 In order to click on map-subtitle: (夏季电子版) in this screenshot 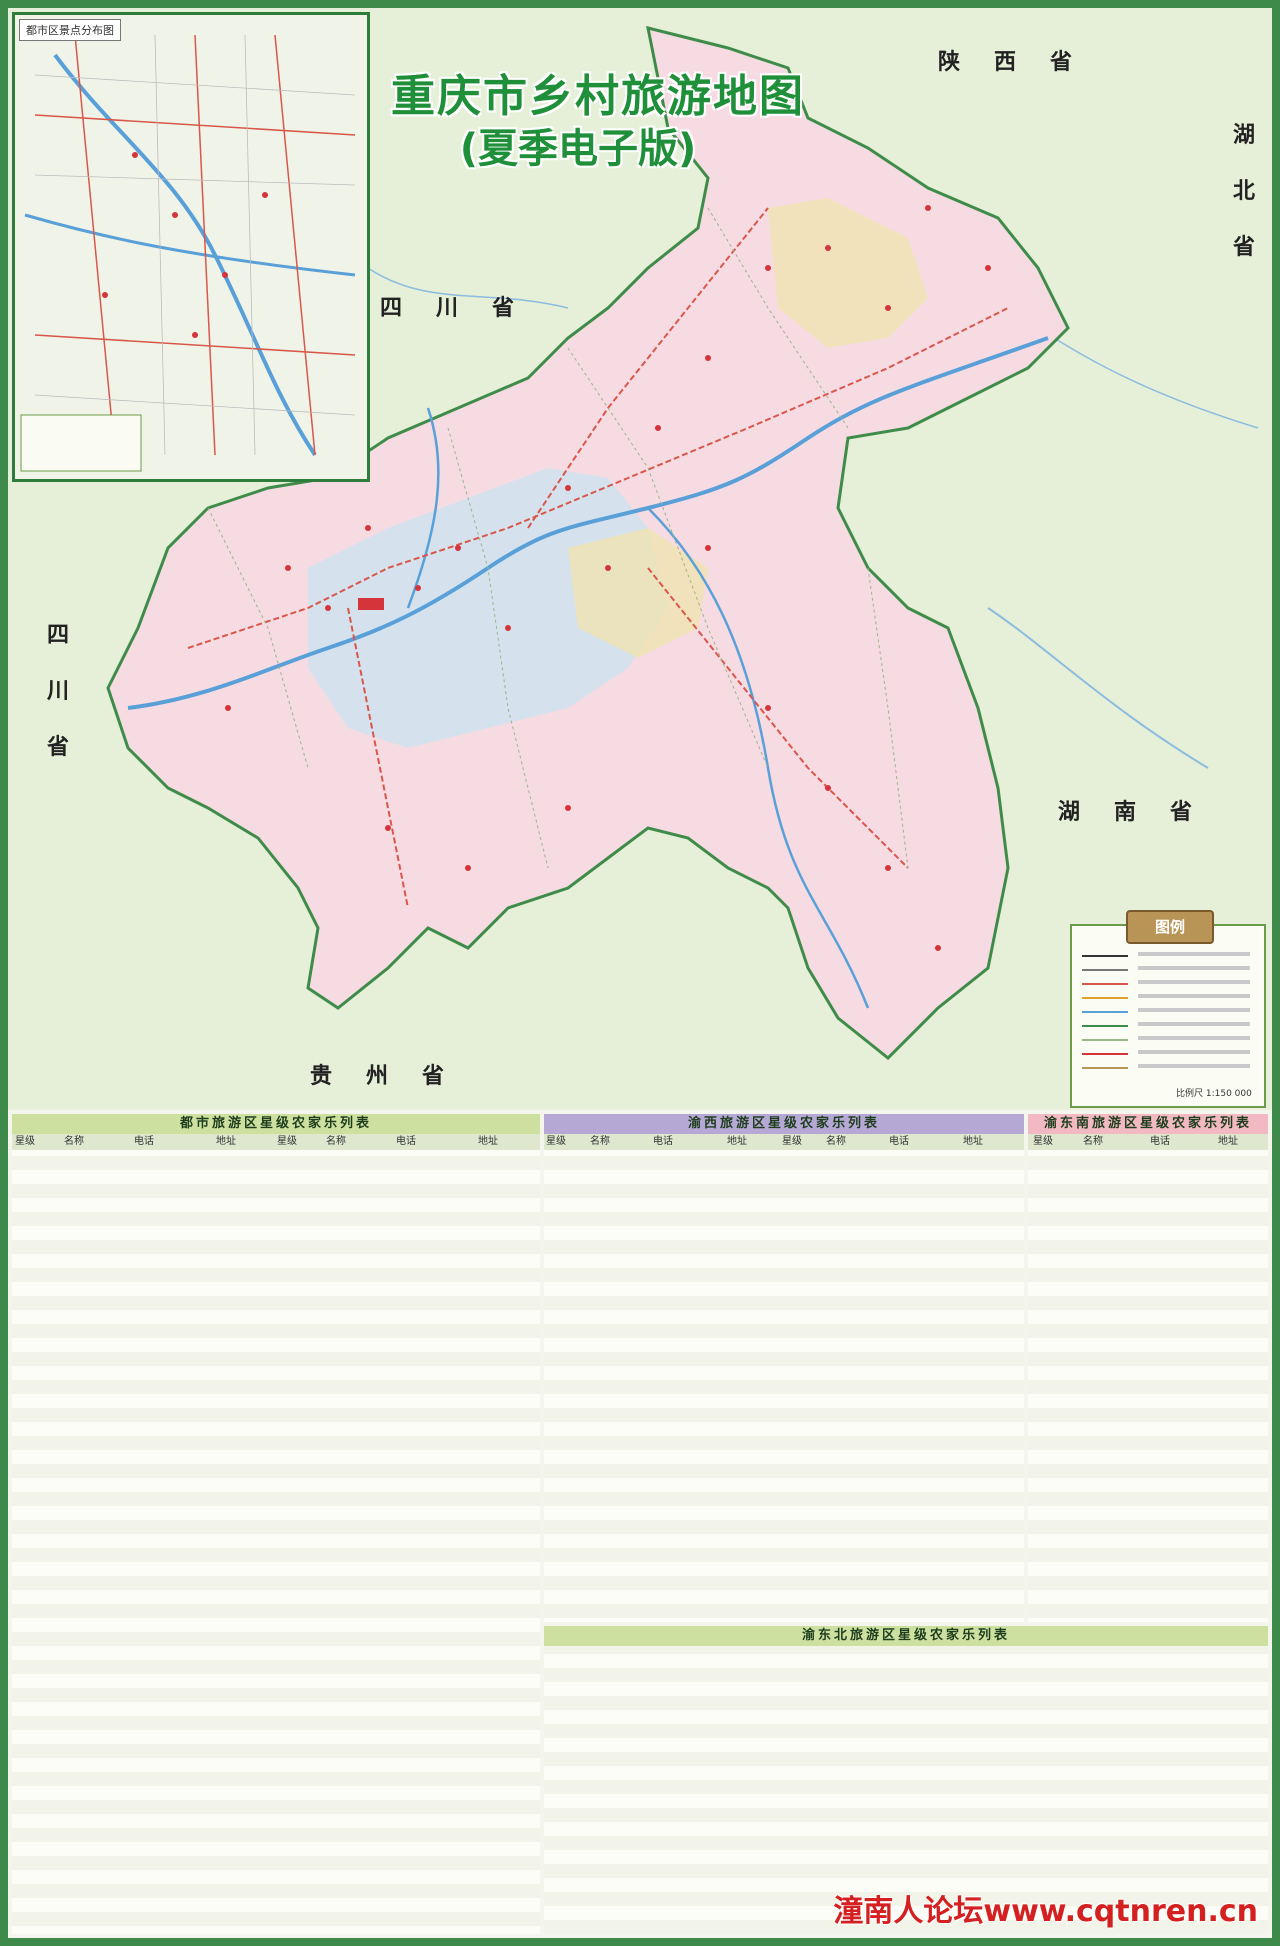, I will do `click(578, 149)`.